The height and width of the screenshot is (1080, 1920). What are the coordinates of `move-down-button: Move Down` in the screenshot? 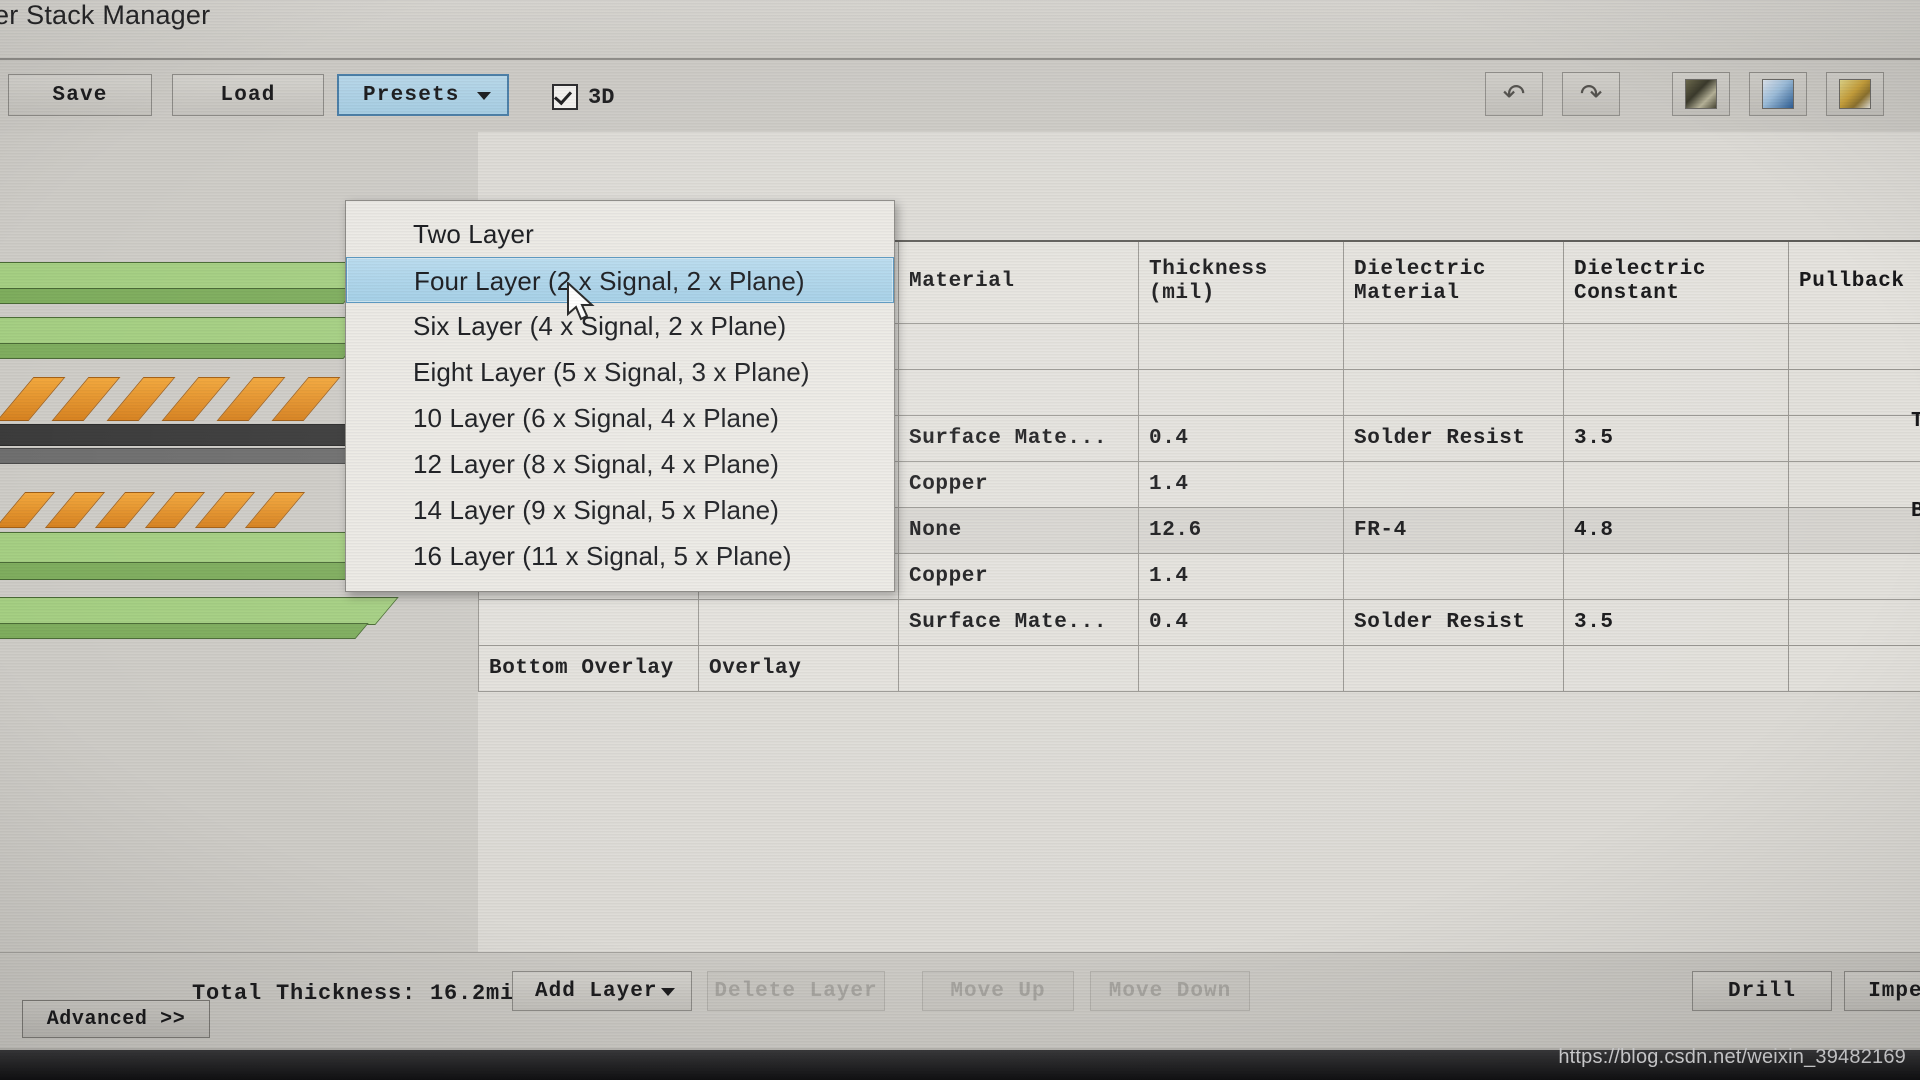 It's located at (1170, 991).